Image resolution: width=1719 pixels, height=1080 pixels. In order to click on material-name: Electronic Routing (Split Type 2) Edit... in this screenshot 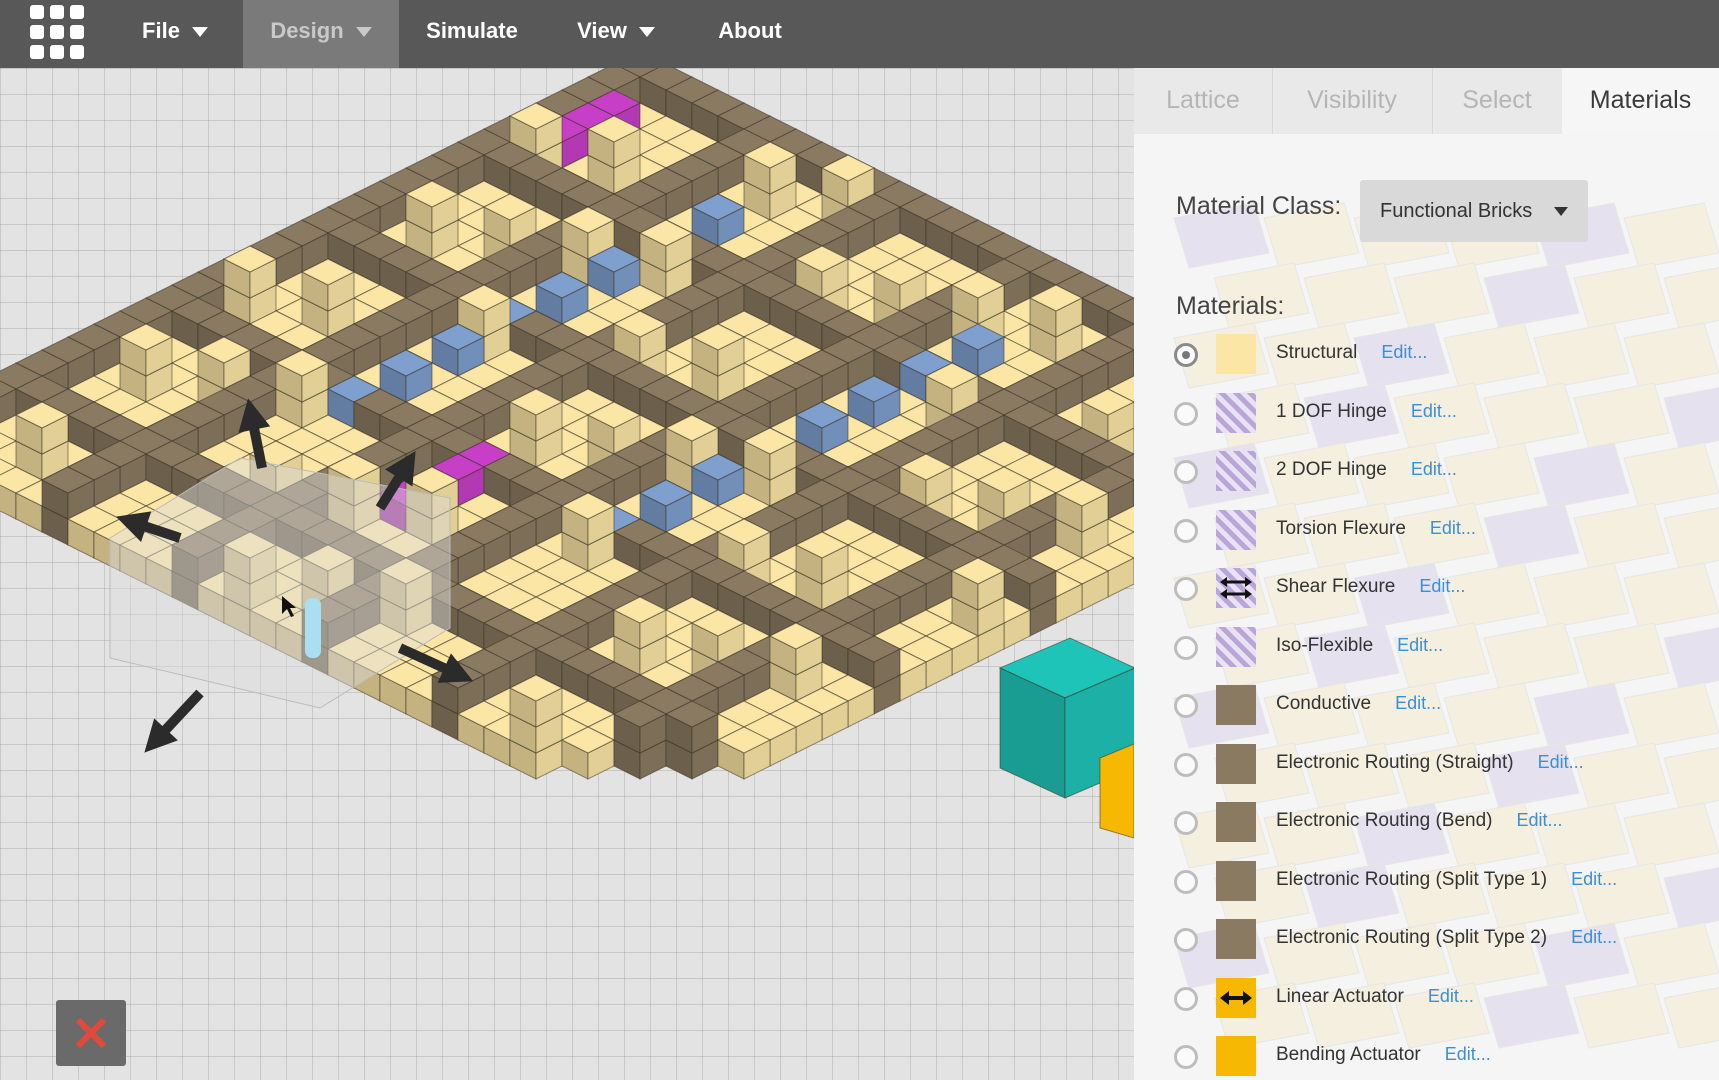, I will do `click(1446, 938)`.